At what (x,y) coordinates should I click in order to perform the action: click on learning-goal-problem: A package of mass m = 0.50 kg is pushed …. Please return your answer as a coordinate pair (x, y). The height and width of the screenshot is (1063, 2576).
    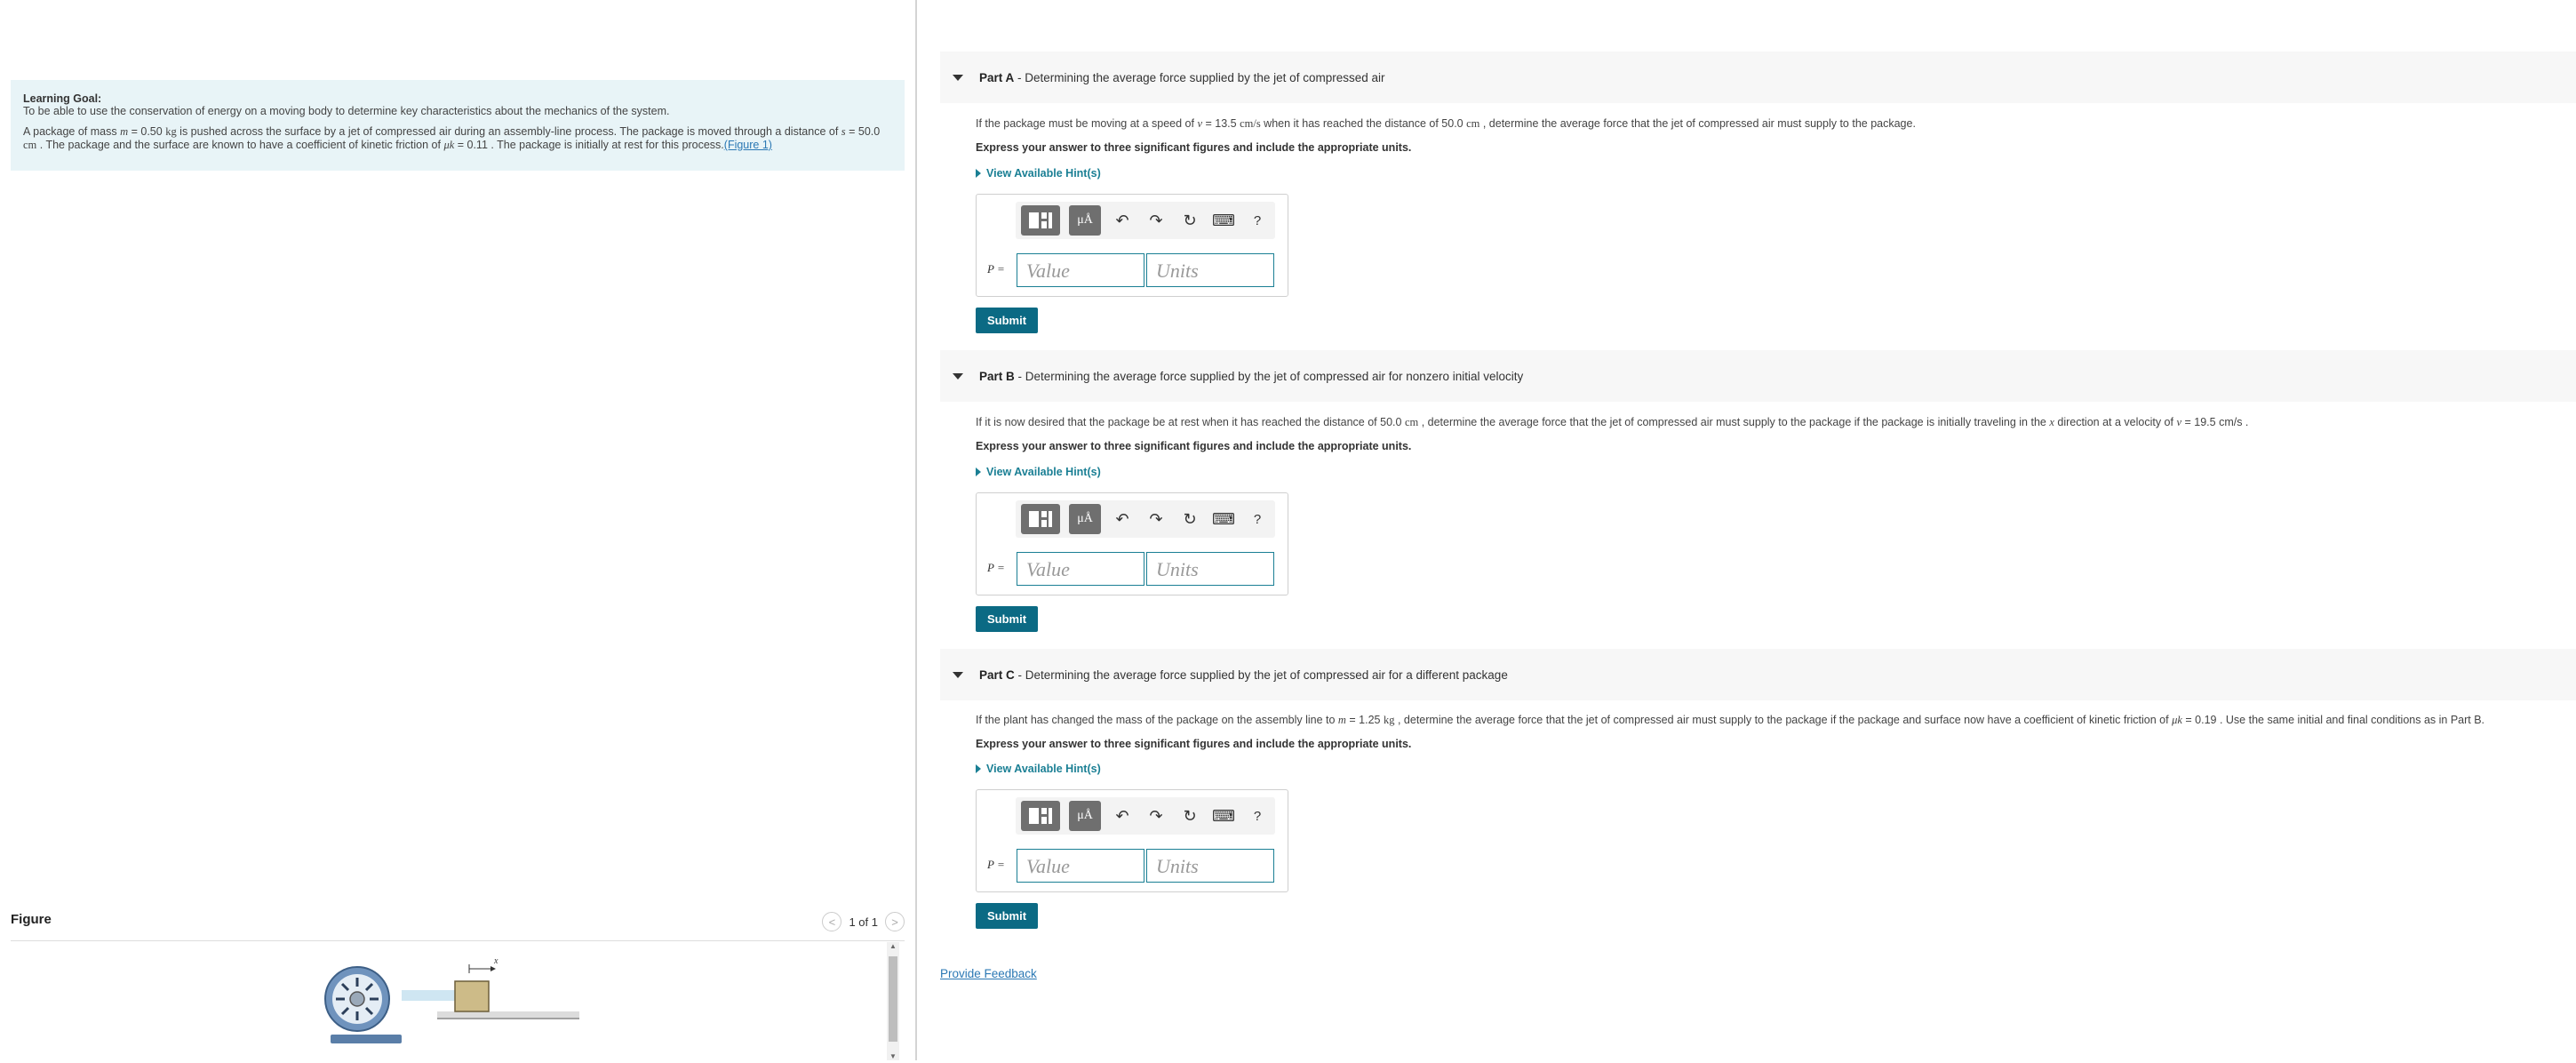
    Looking at the image, I should click on (452, 138).